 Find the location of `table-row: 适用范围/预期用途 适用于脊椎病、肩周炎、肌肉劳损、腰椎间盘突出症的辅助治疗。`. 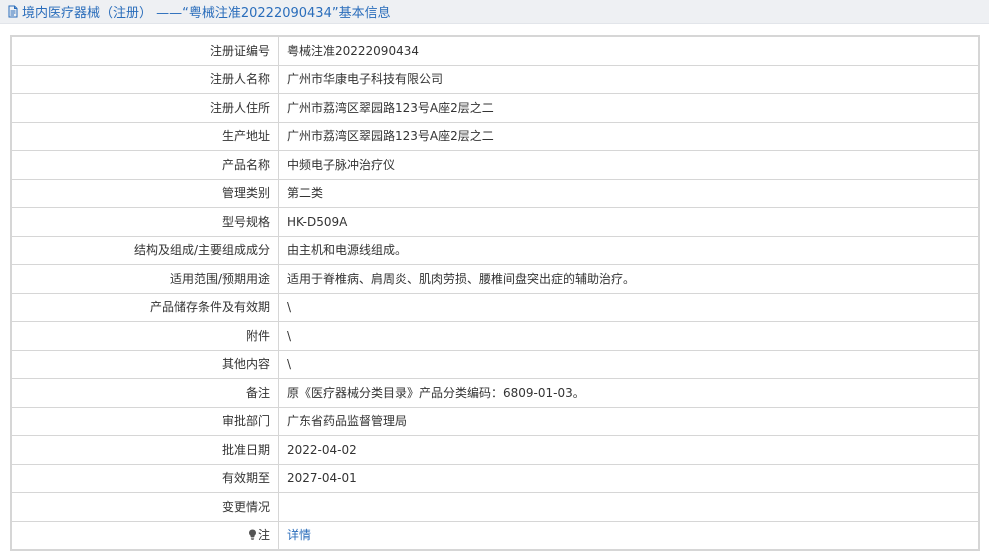

table-row: 适用范围/预期用途 适用于脊椎病、肩周炎、肌肉劳损、腰椎间盘突出症的辅助治疗。 is located at coordinates (495, 279).